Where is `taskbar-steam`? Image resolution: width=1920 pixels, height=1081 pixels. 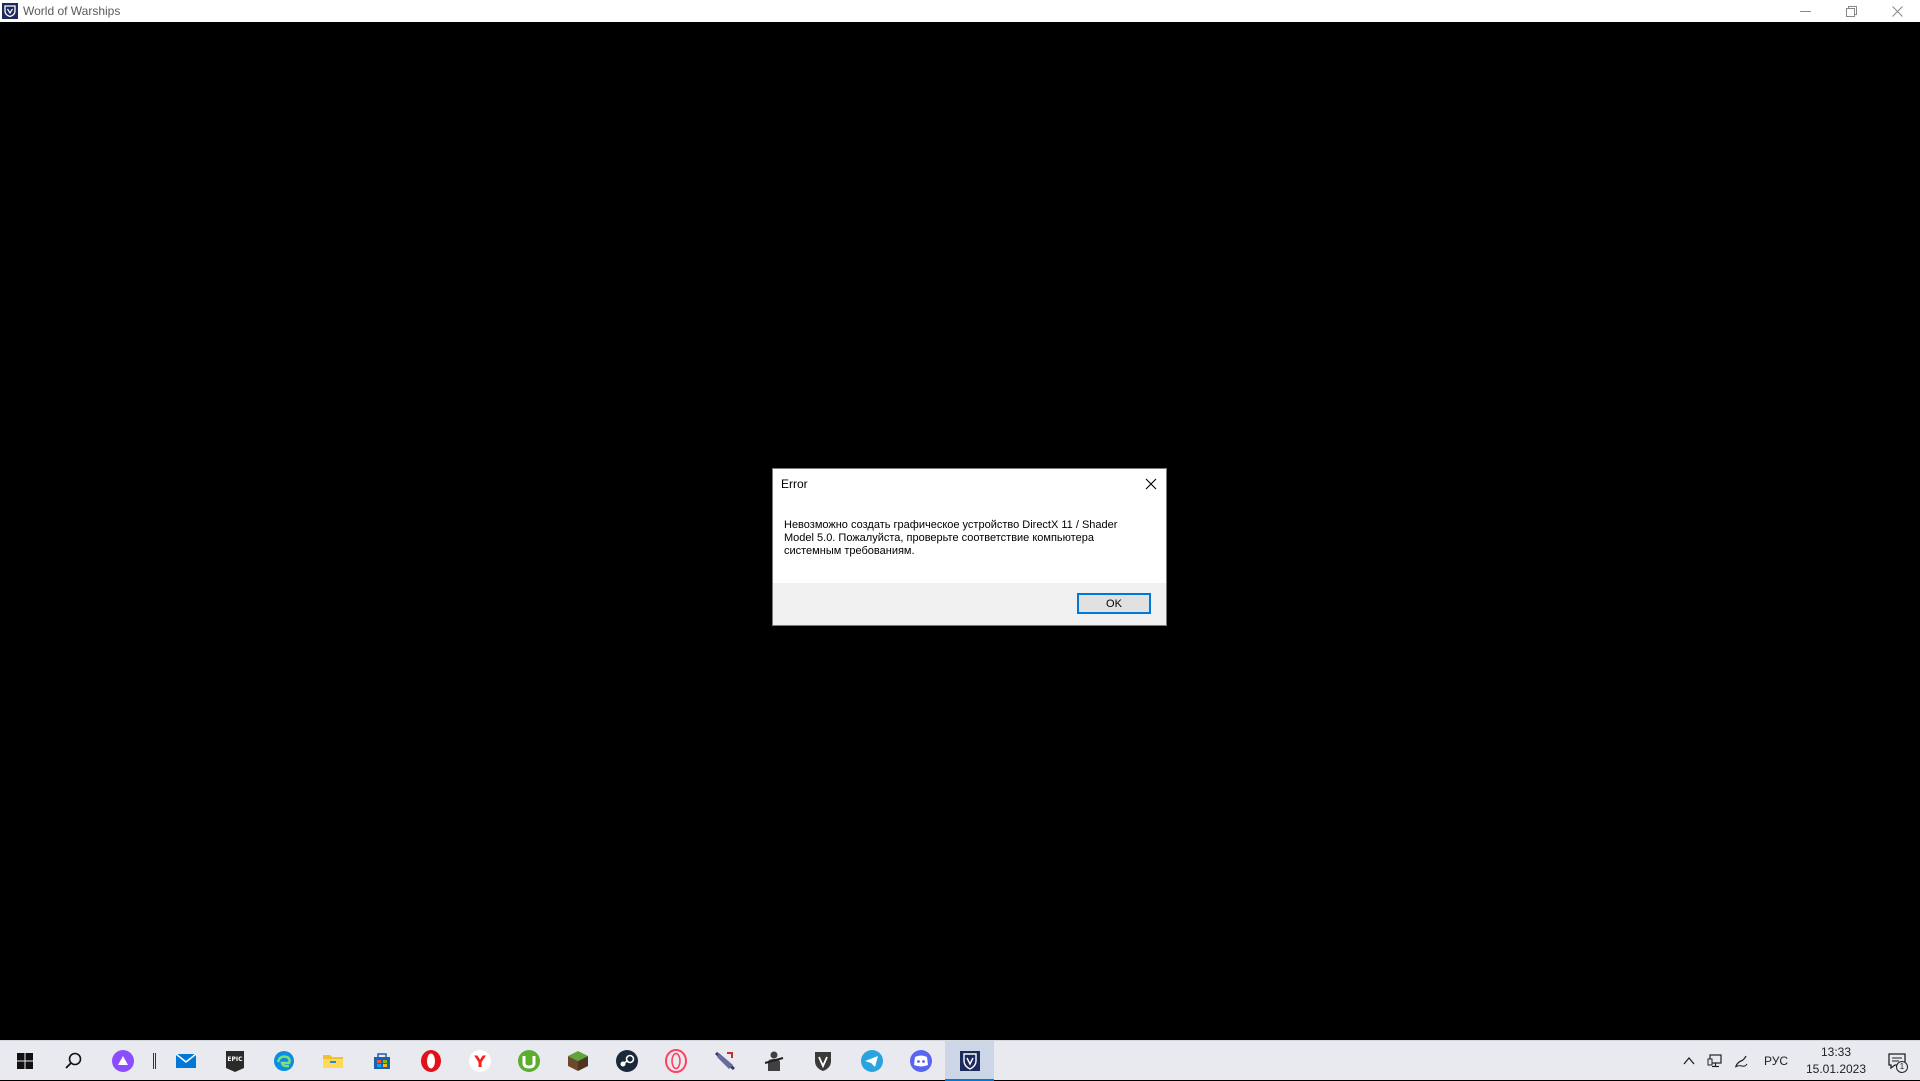
taskbar-steam is located at coordinates (626, 1061).